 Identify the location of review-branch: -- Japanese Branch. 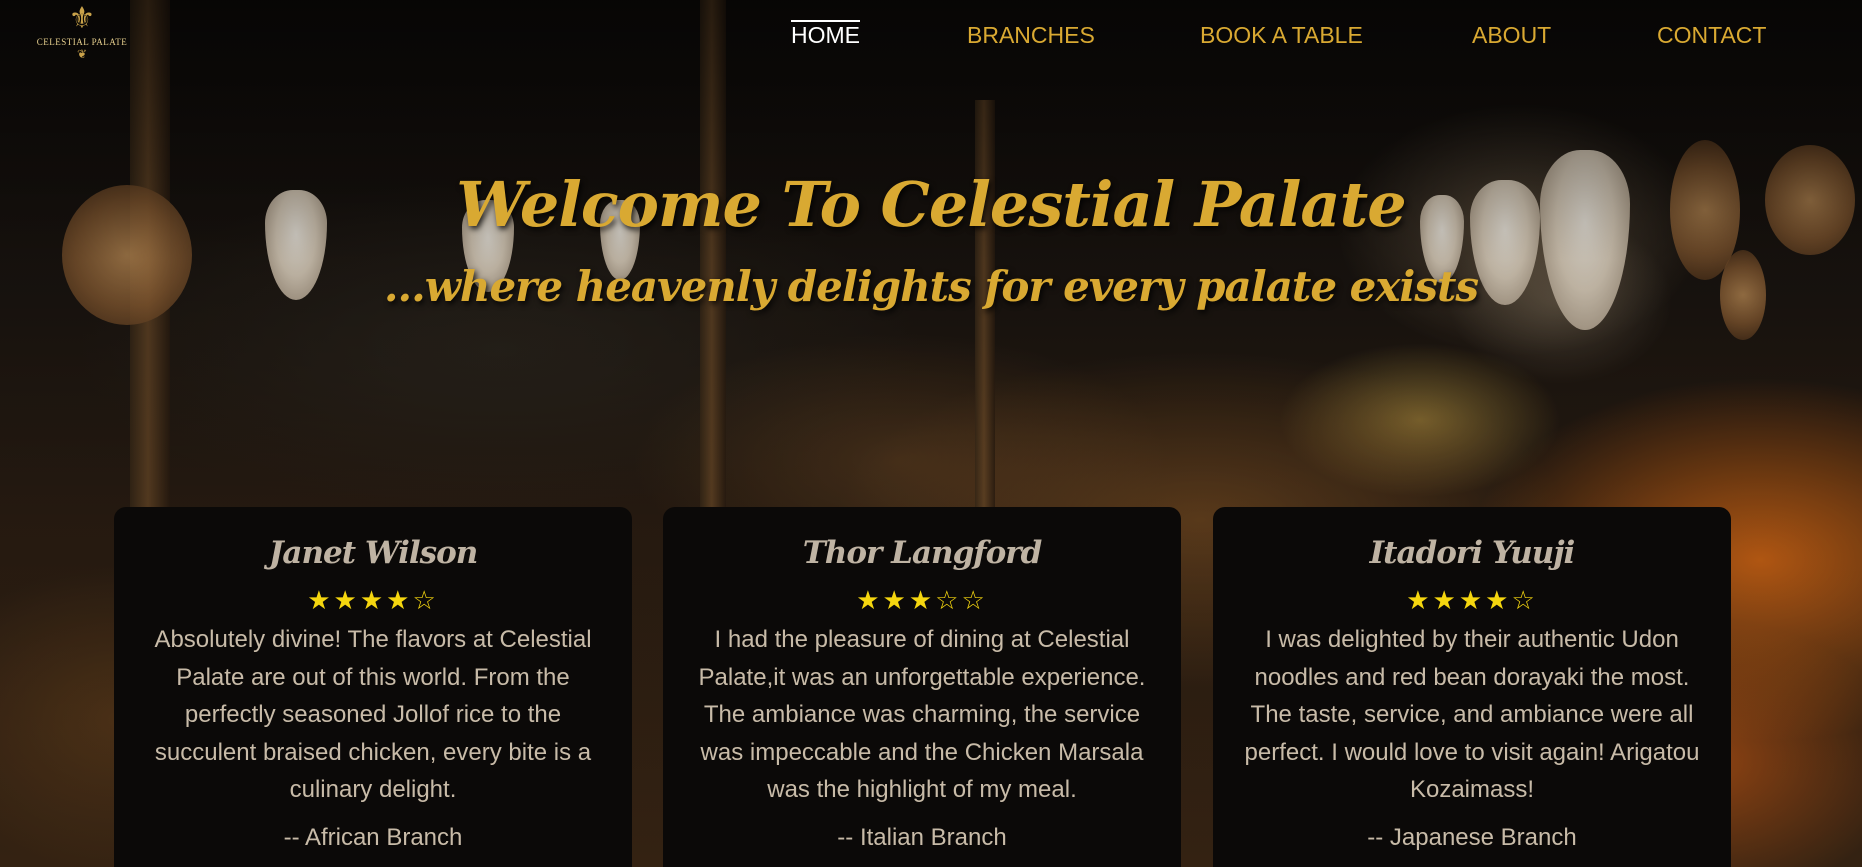
(1472, 837).